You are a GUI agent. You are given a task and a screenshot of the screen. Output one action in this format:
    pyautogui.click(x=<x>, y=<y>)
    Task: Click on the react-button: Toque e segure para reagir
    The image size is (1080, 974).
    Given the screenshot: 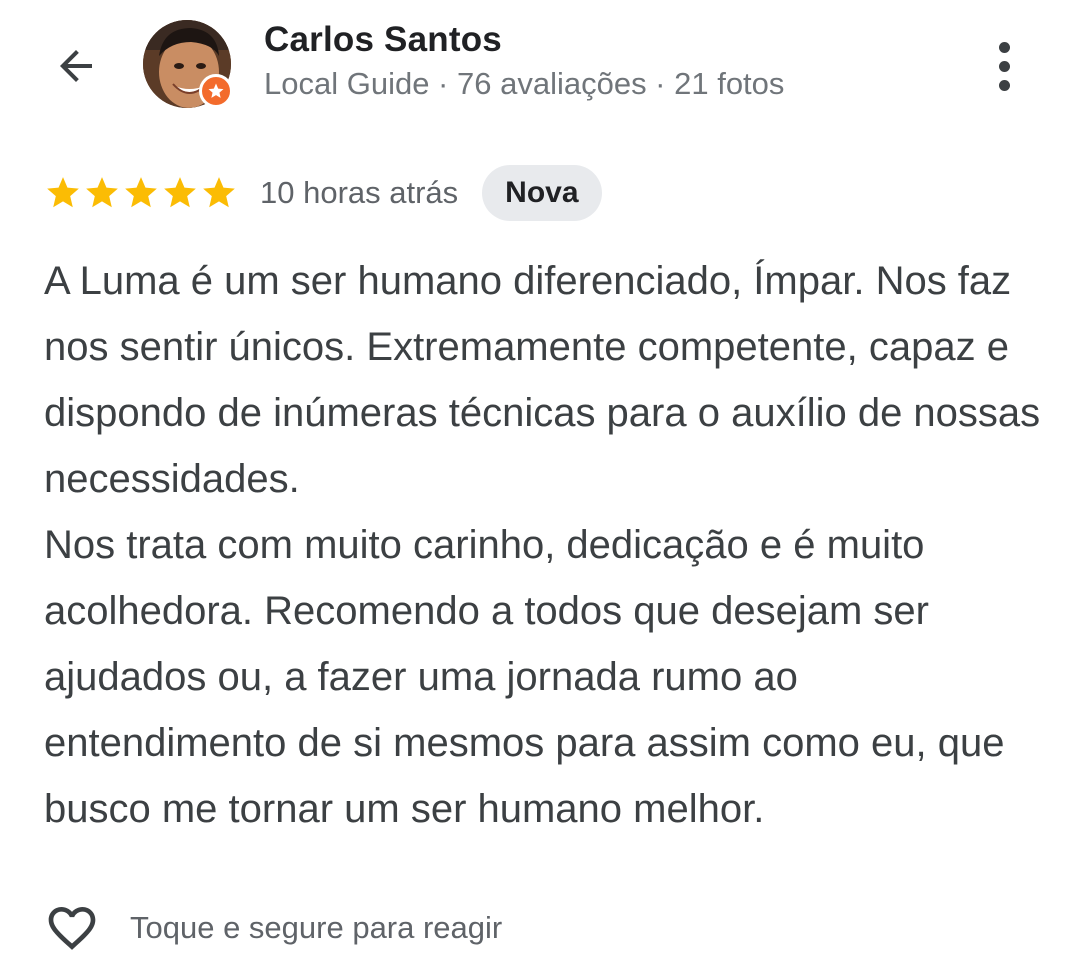 What is the action you would take?
    pyautogui.click(x=273, y=928)
    